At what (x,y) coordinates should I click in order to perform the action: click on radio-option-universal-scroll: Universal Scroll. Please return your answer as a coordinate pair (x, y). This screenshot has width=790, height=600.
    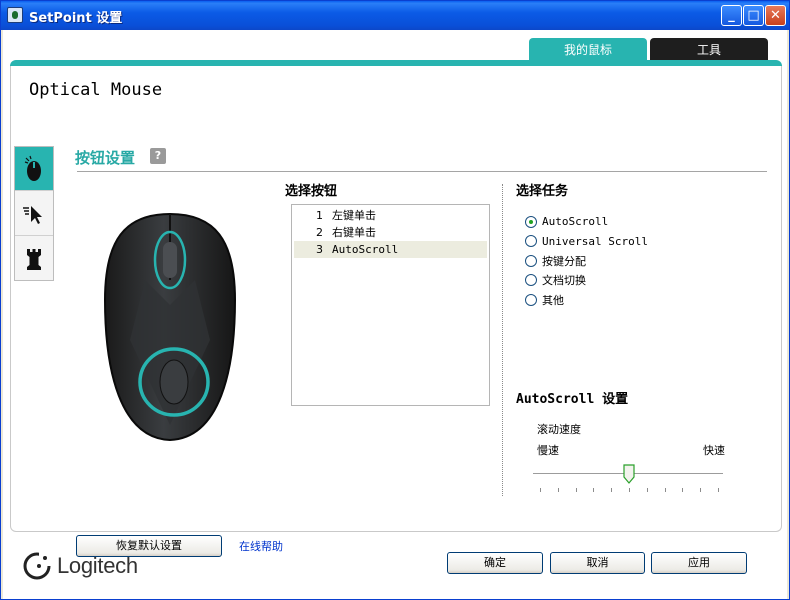
    Looking at the image, I should click on (586, 242).